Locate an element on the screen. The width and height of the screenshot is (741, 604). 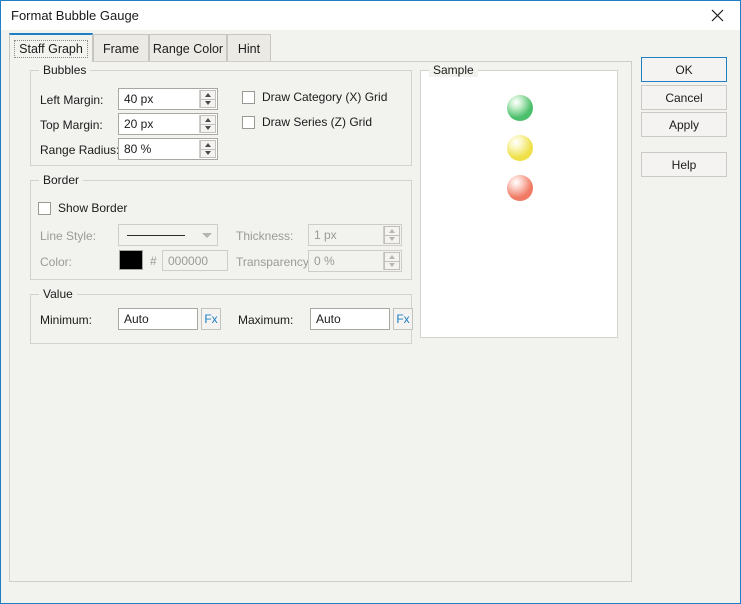
range-radius-label: Range Radius: is located at coordinates (80, 150).